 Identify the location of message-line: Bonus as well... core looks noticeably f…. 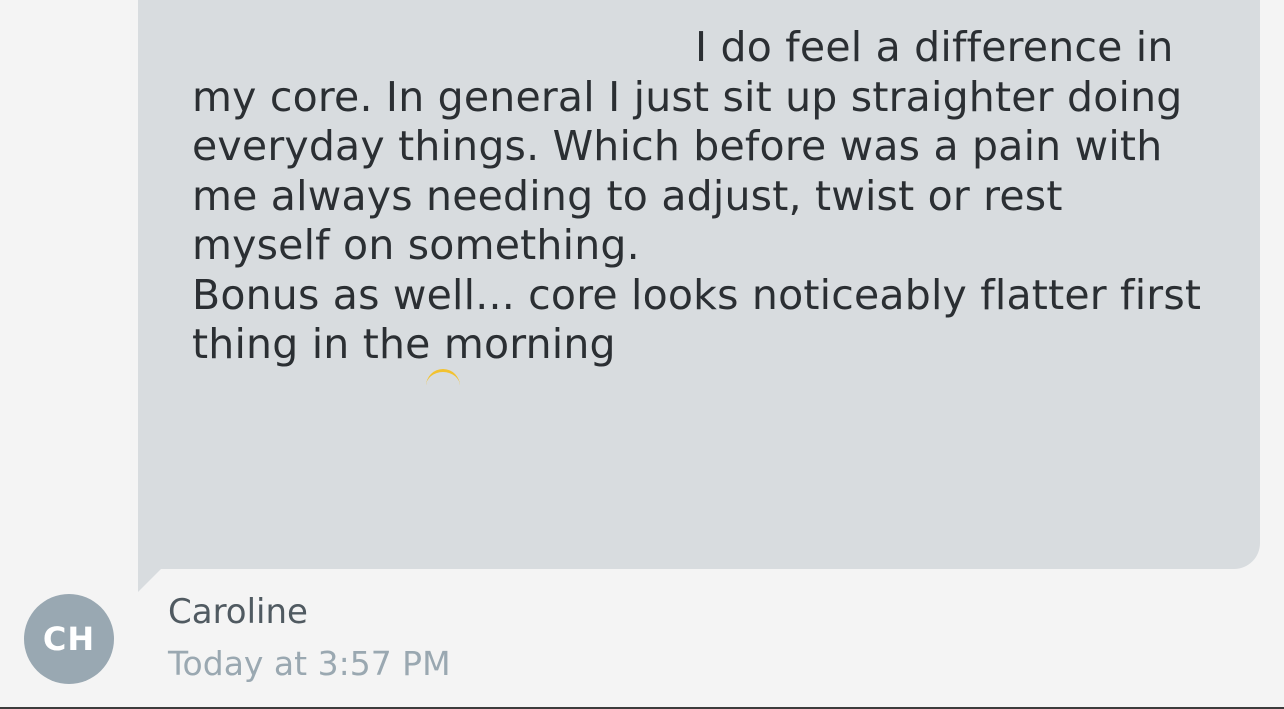
(697, 294).